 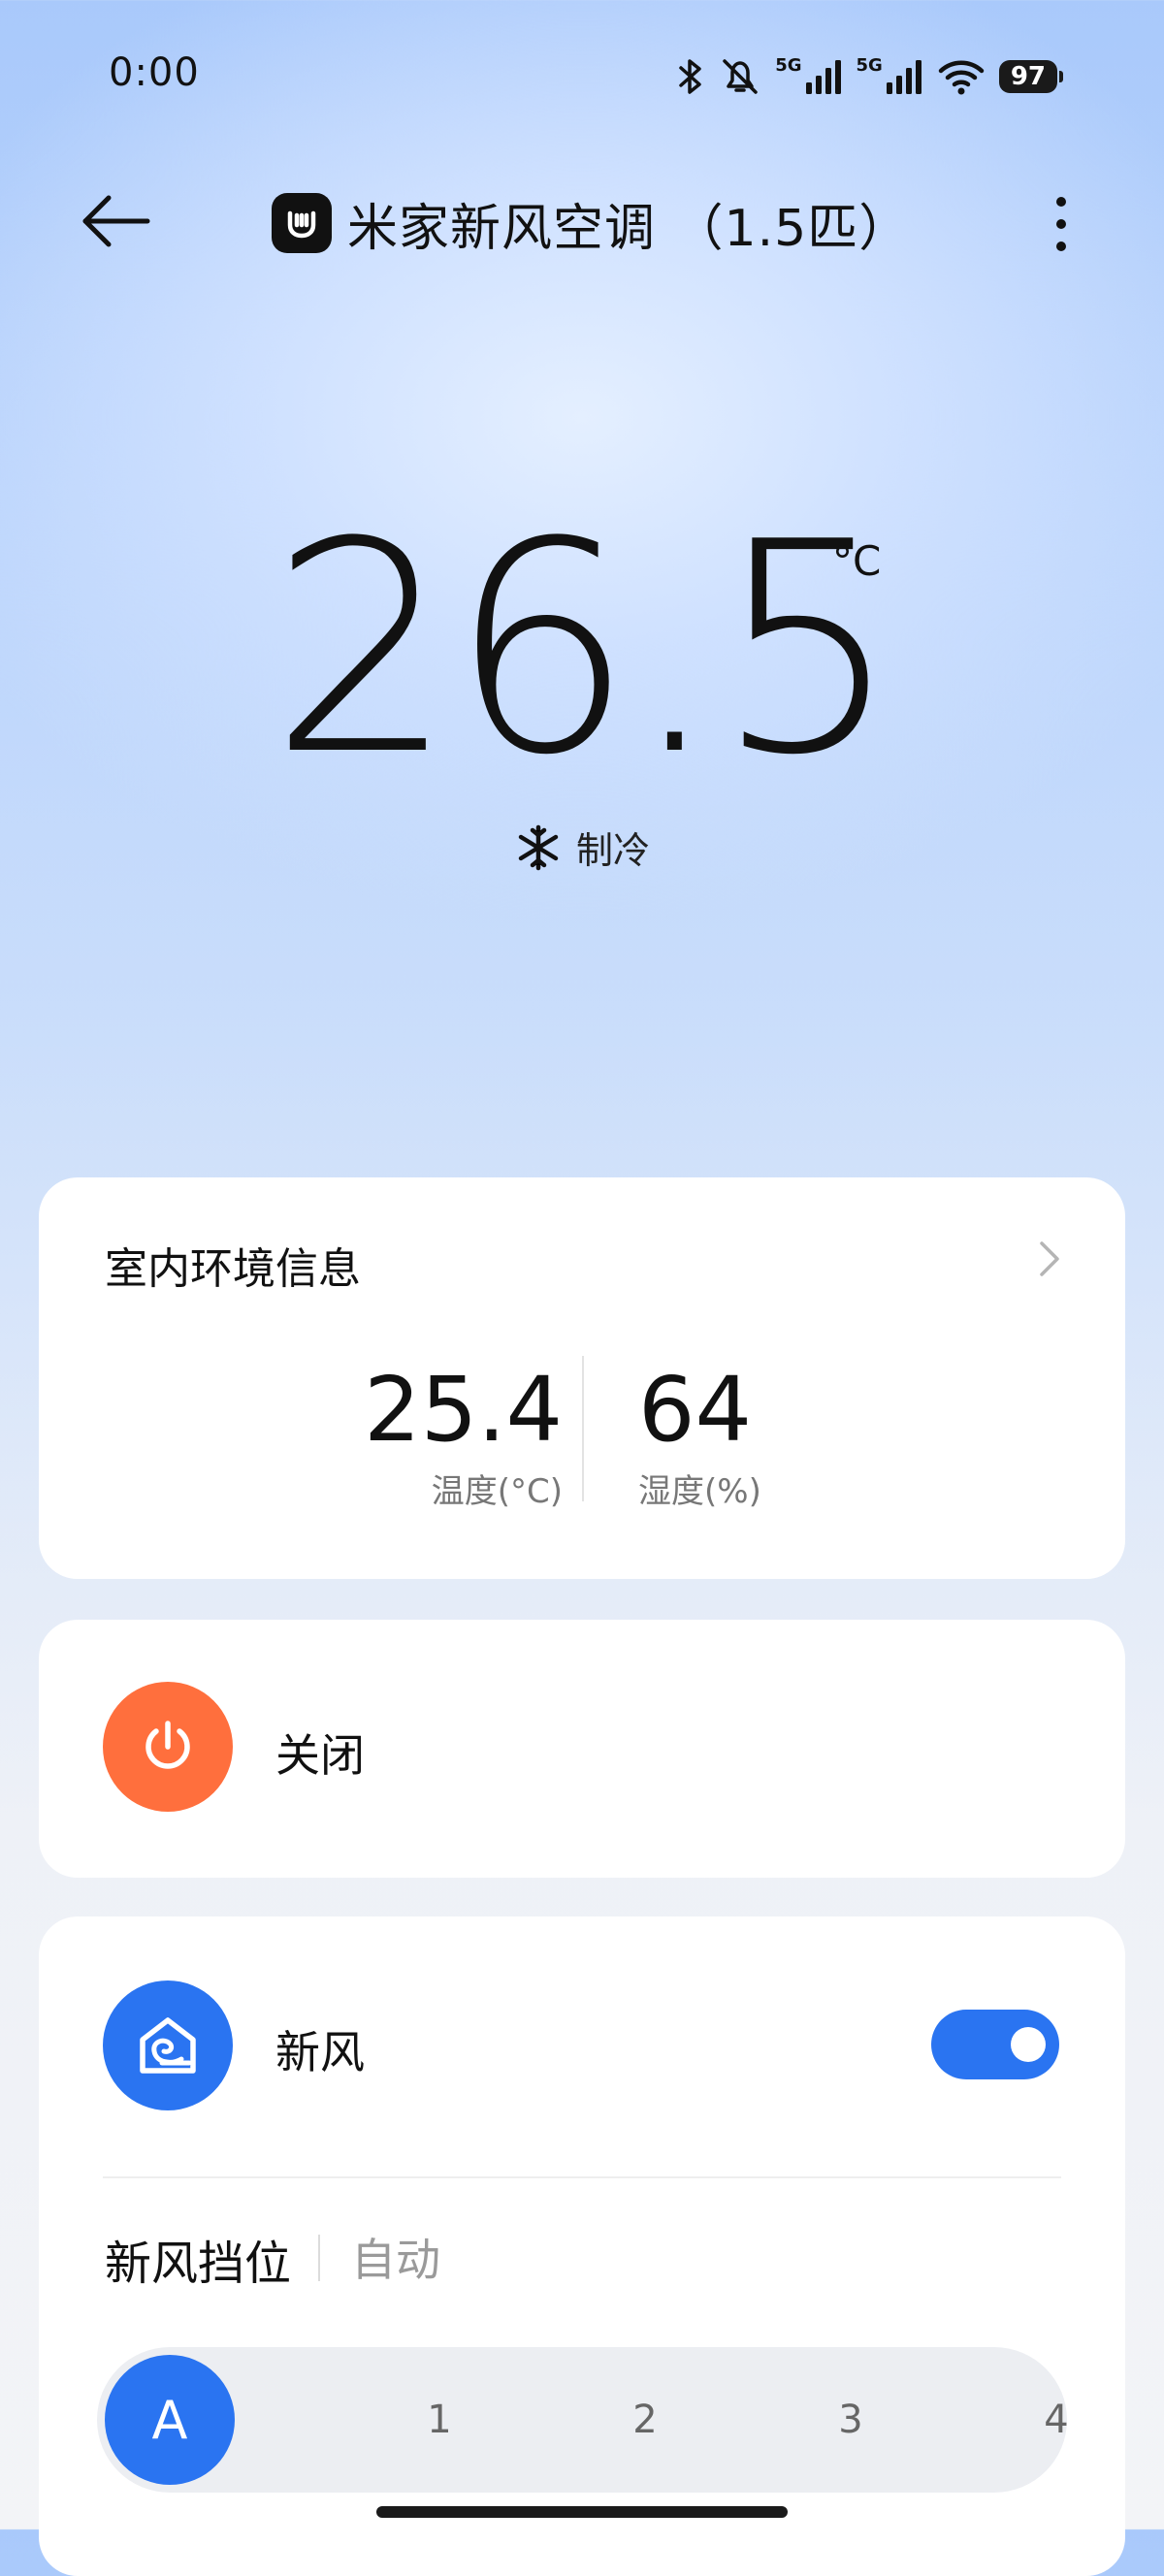 What do you see at coordinates (1049, 1258) in the screenshot?
I see `chevron-right-icon` at bounding box center [1049, 1258].